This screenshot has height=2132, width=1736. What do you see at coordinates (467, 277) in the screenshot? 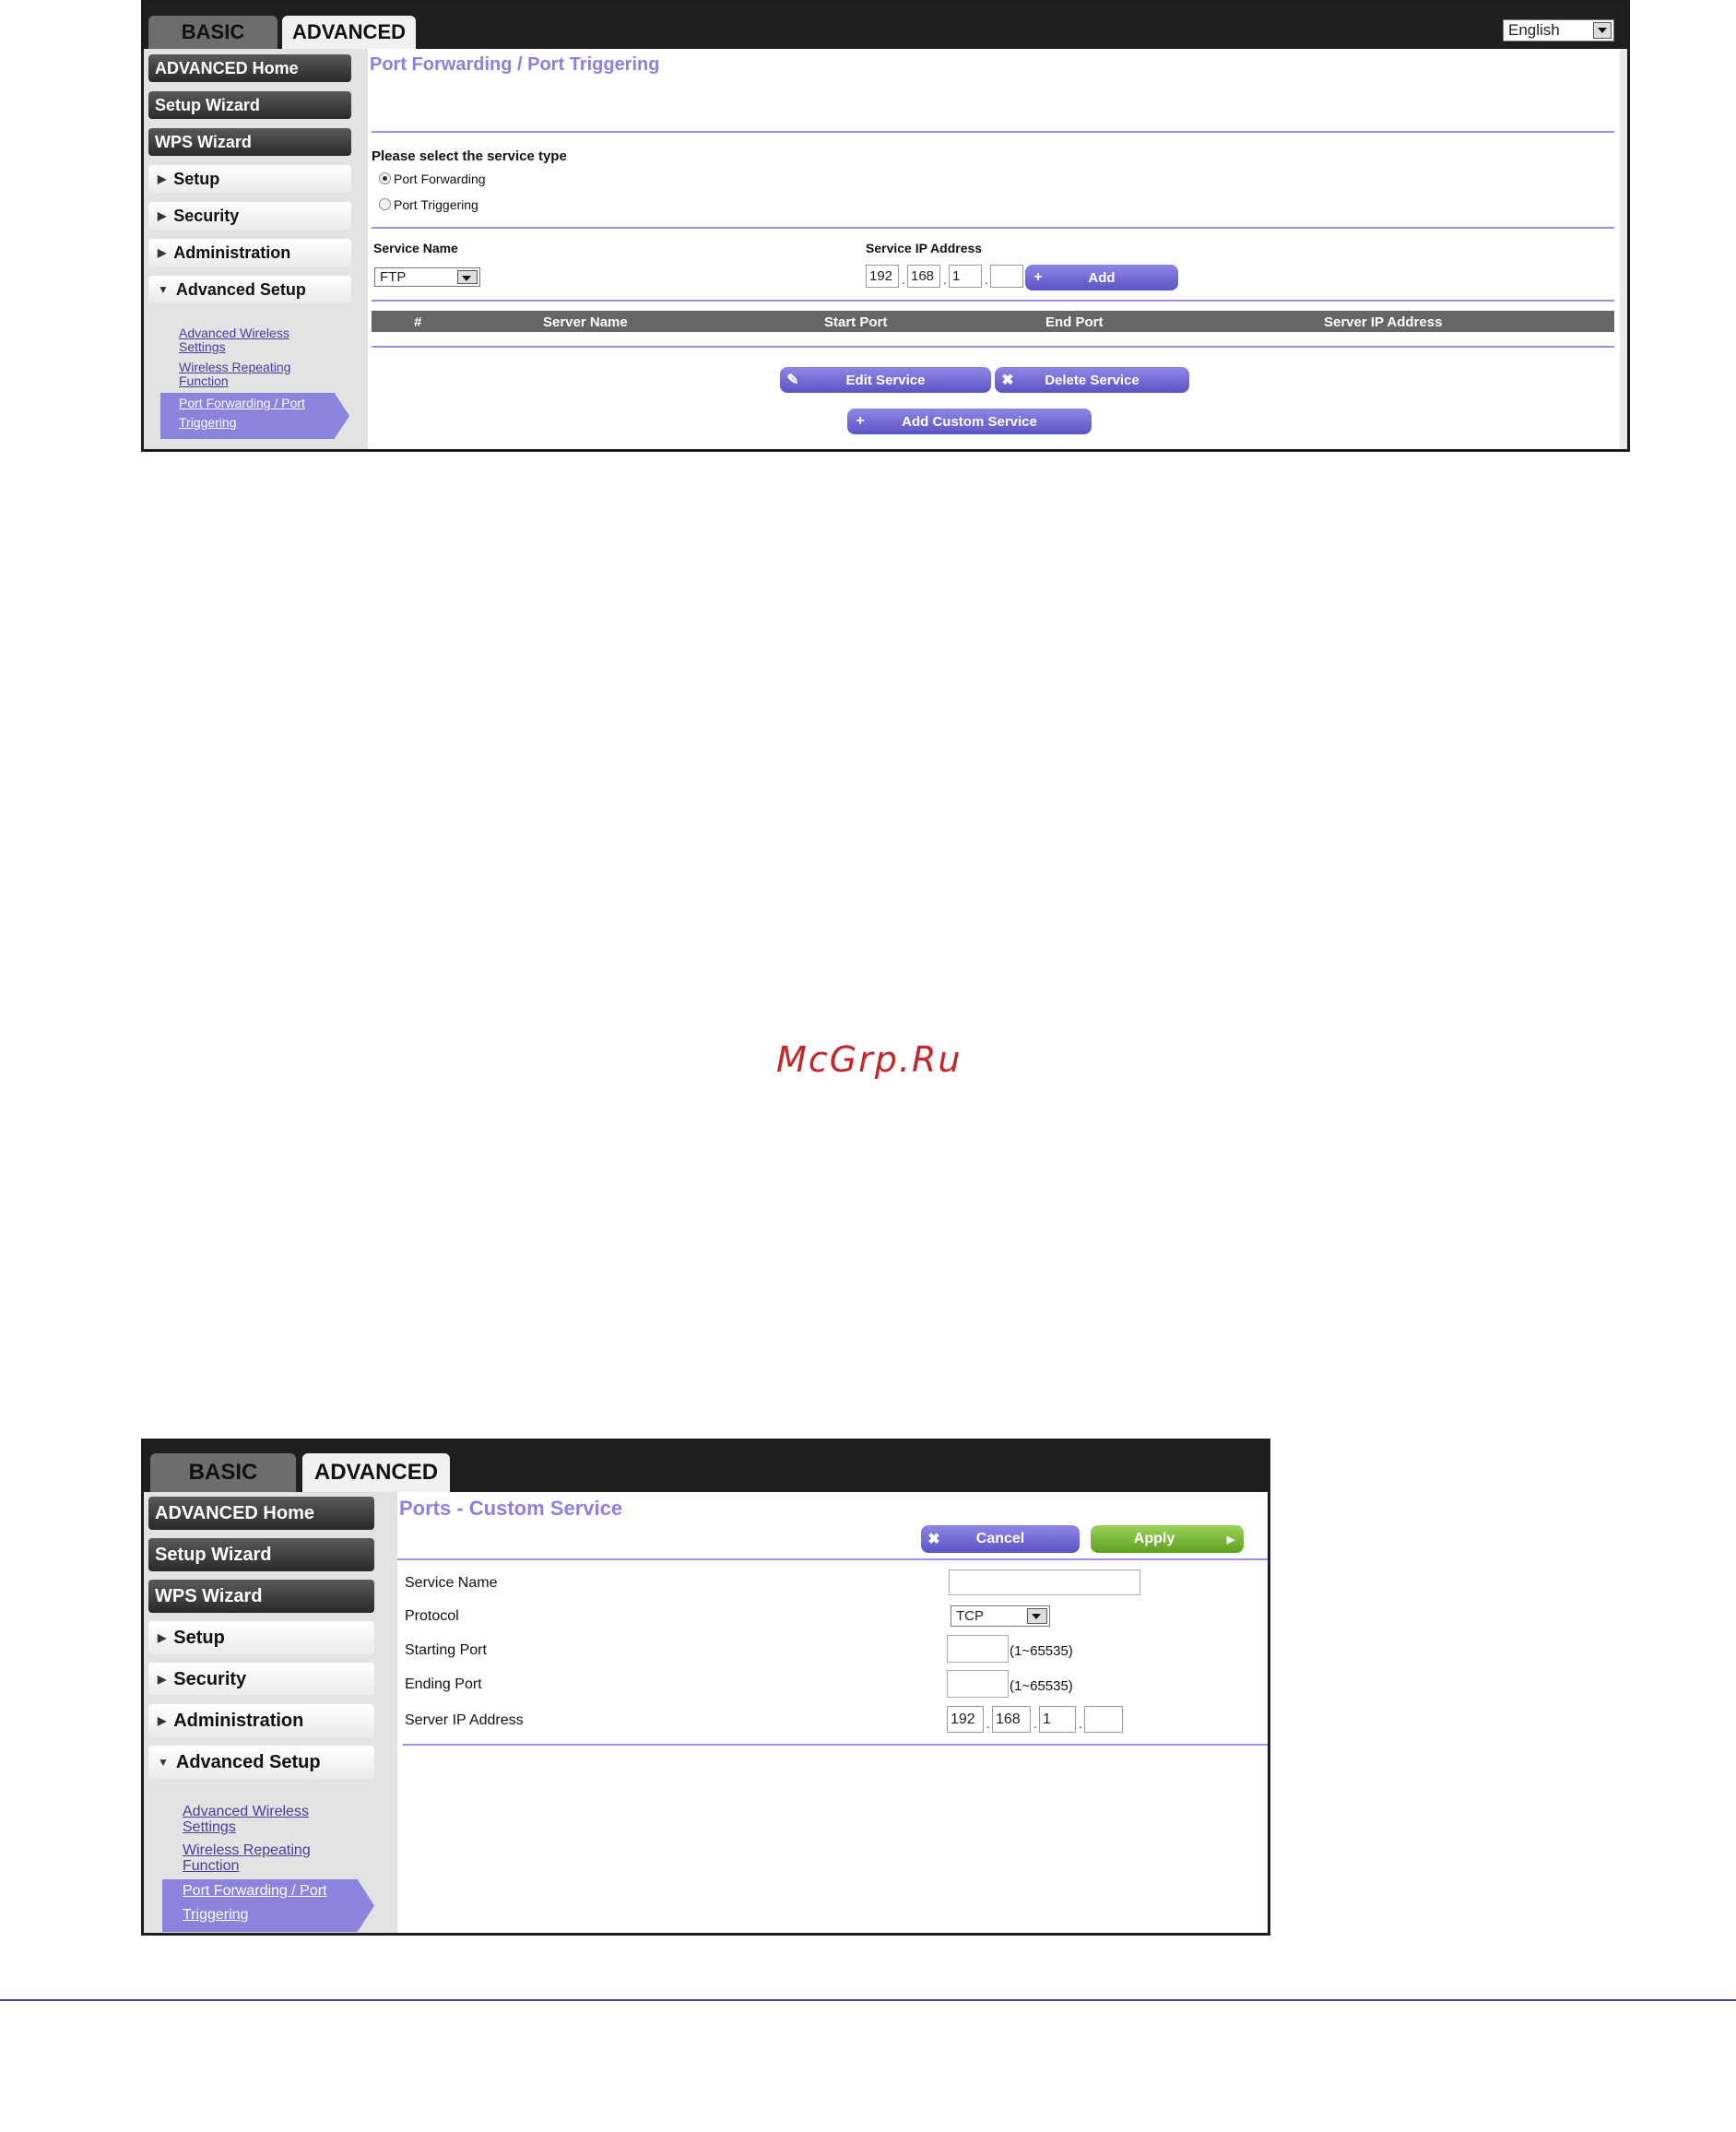
I see `chevron-down-icon` at bounding box center [467, 277].